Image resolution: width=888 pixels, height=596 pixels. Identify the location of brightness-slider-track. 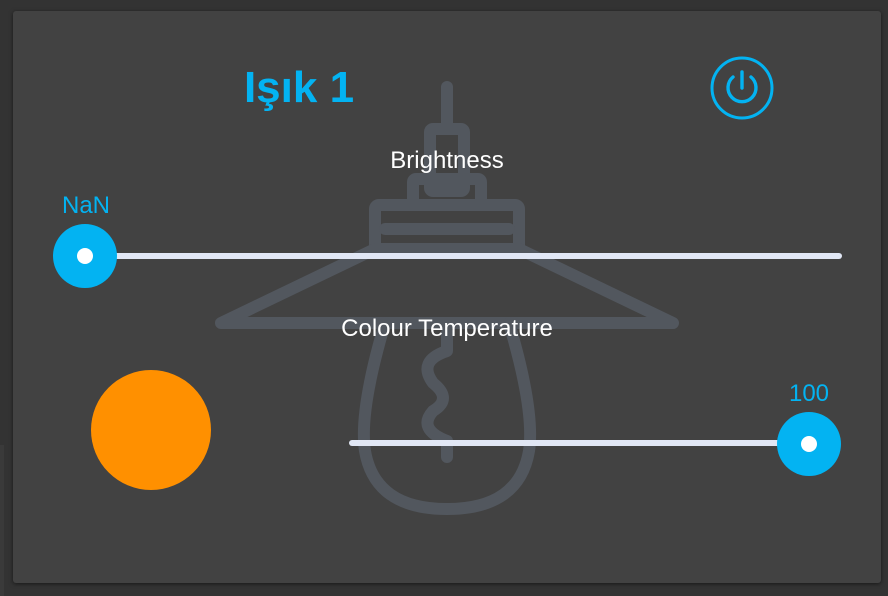
(464, 256).